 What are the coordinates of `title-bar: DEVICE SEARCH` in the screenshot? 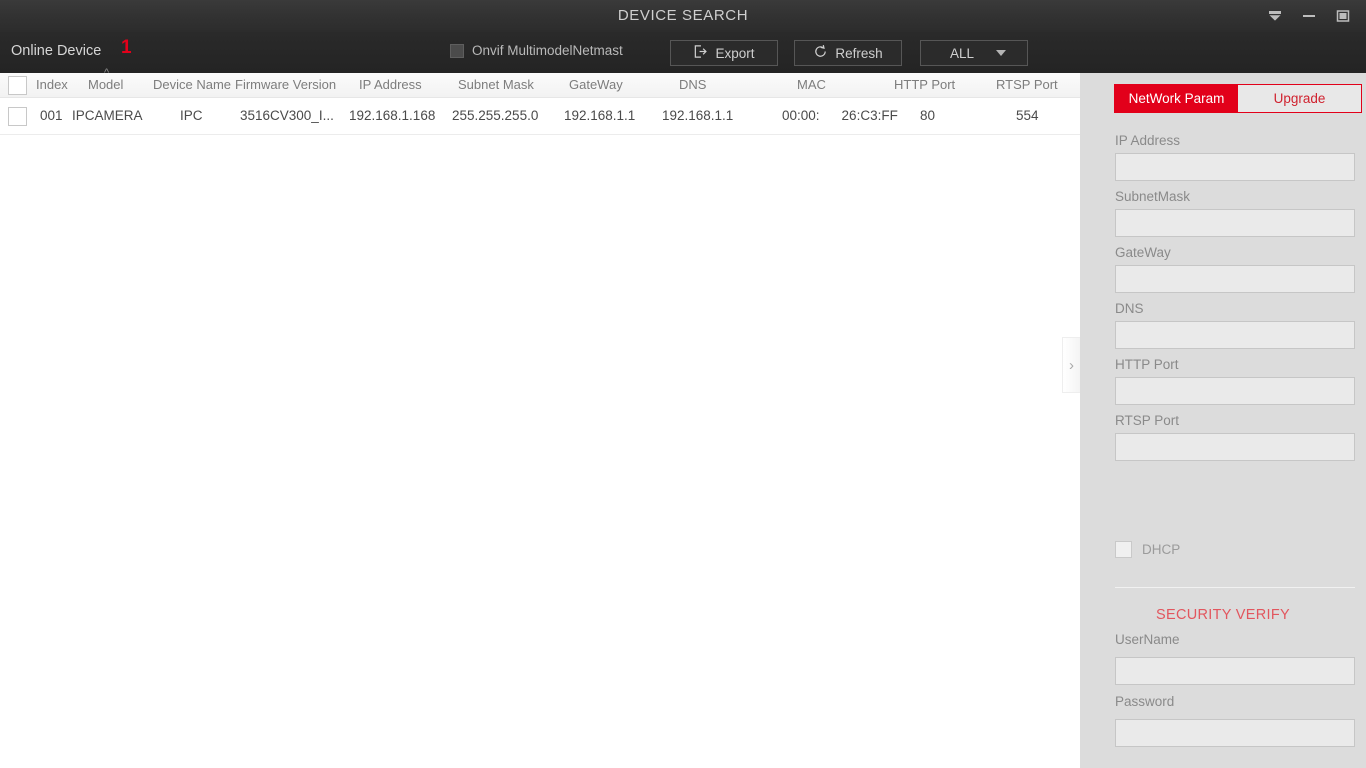 It's located at (683, 16).